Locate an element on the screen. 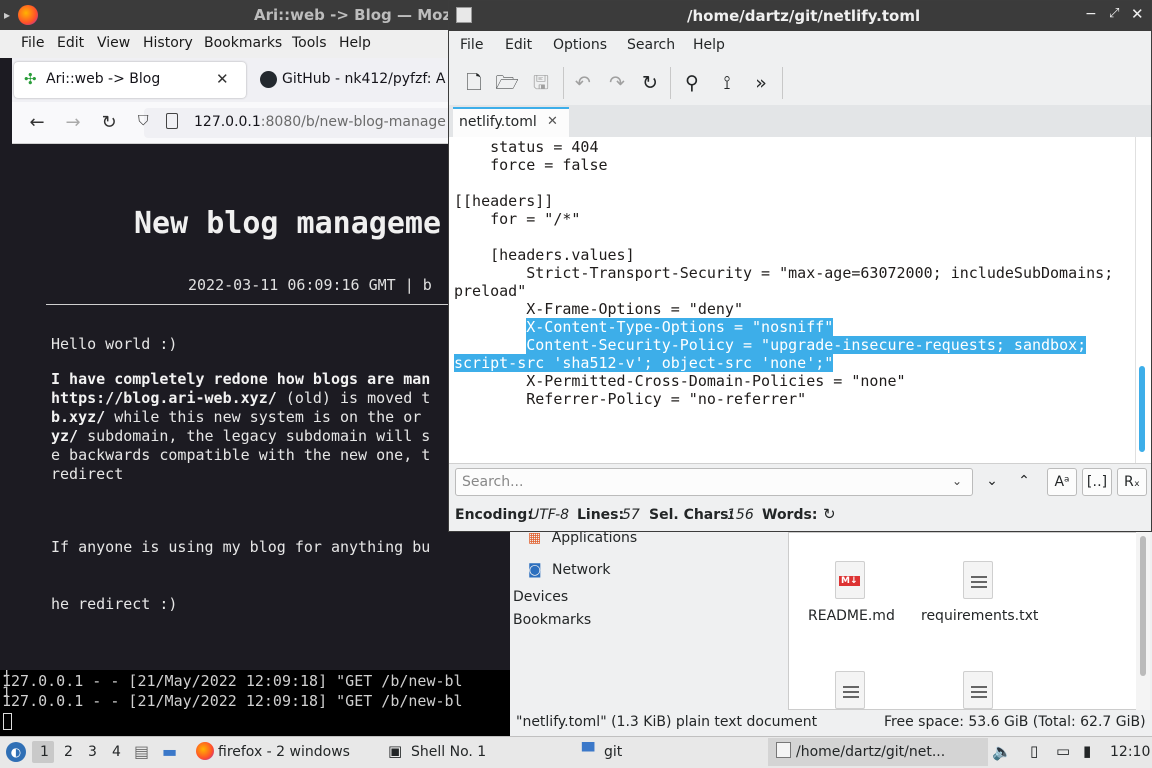 This screenshot has height=768, width=1152. selchars-label: Sel. Chars: is located at coordinates (692, 515).